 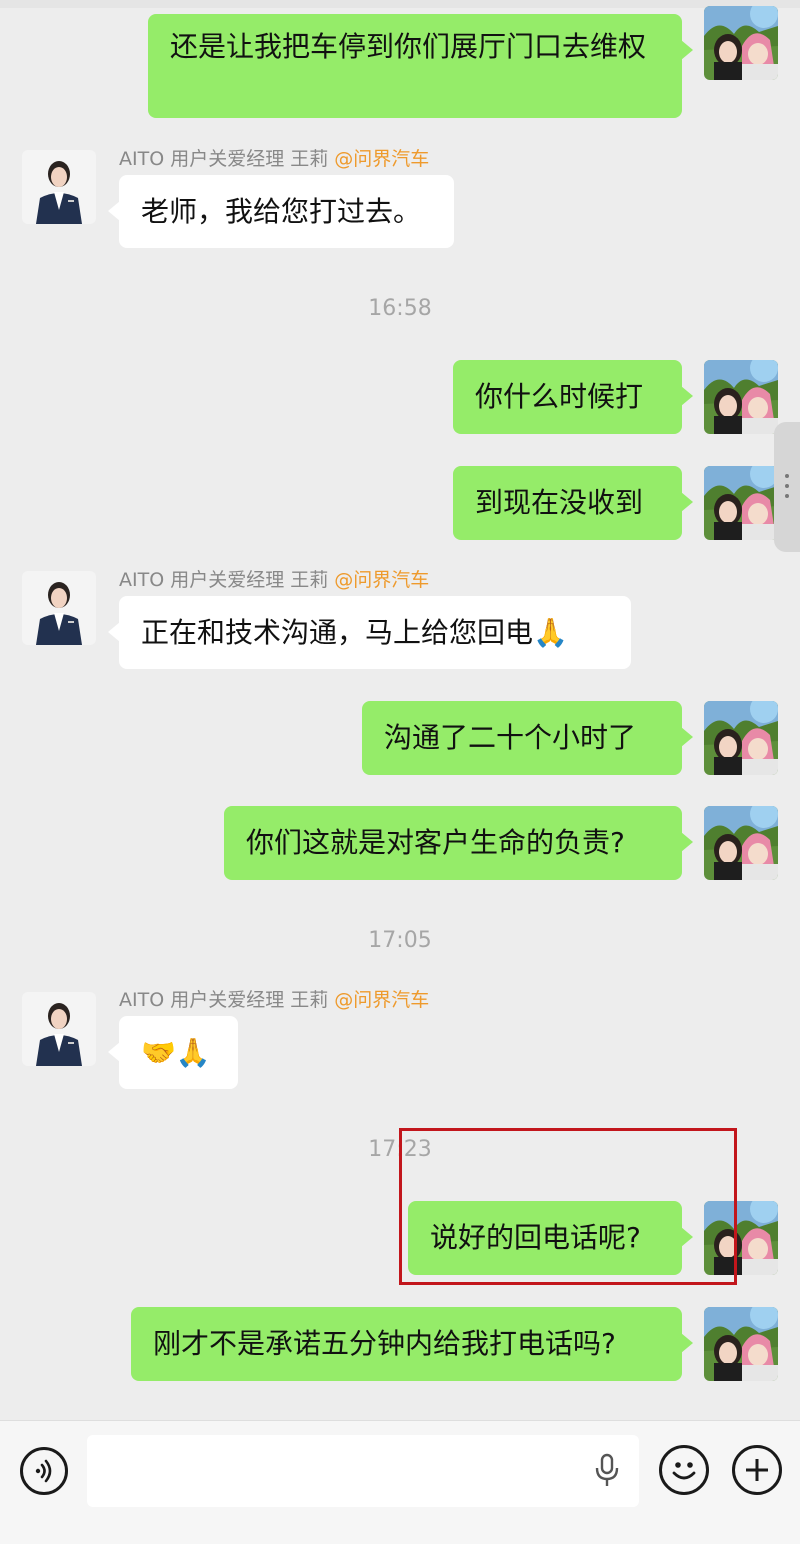 I want to click on message-text: 你什么时候打, so click(x=559, y=396).